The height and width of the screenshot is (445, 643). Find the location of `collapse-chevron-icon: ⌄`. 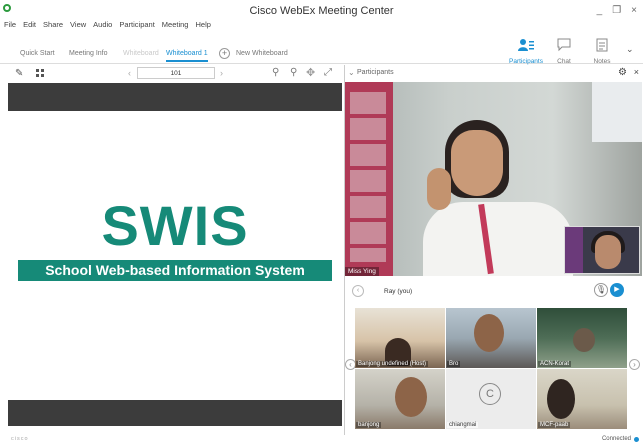

collapse-chevron-icon: ⌄ is located at coordinates (351, 72).